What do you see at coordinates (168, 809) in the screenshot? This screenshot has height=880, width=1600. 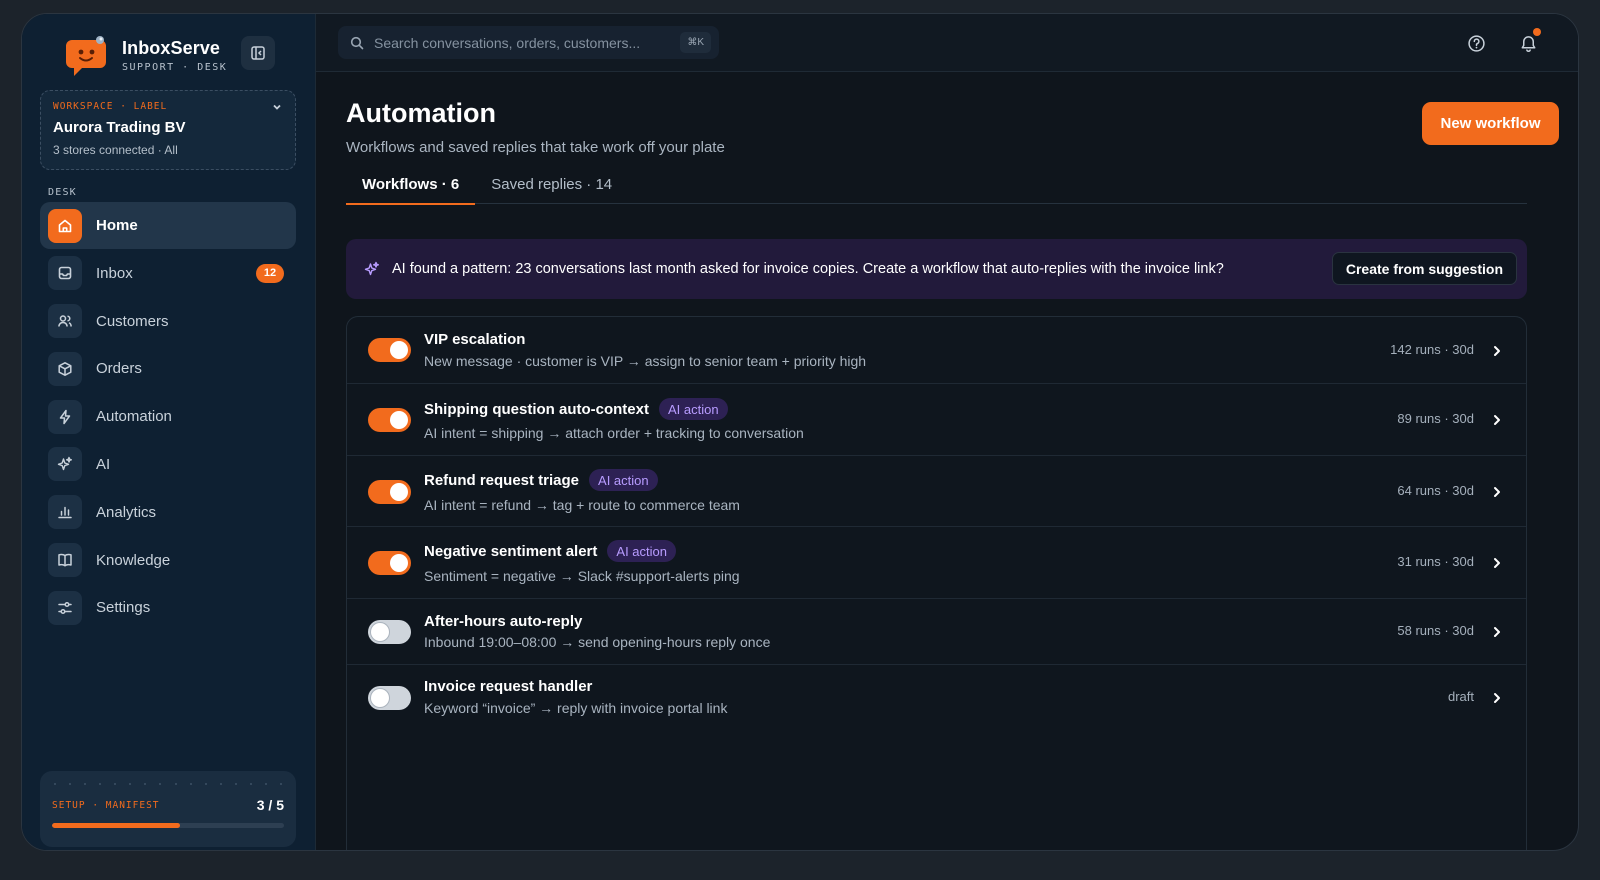 I see `setup-progress-card: SETUP · MANIFEST 3 / 5` at bounding box center [168, 809].